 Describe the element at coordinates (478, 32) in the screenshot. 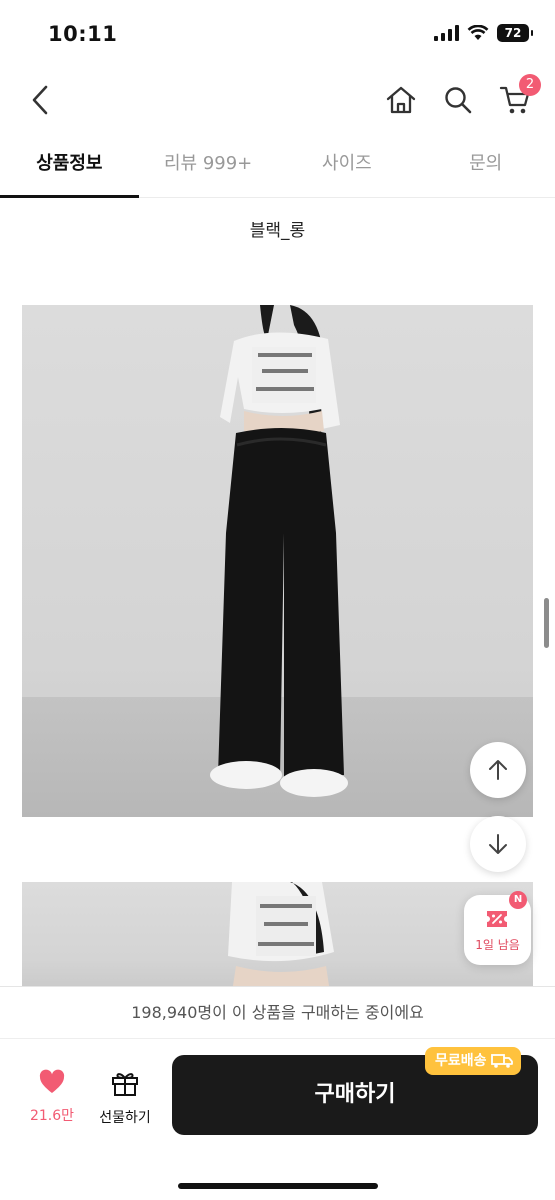

I see `wifi-icon` at that location.